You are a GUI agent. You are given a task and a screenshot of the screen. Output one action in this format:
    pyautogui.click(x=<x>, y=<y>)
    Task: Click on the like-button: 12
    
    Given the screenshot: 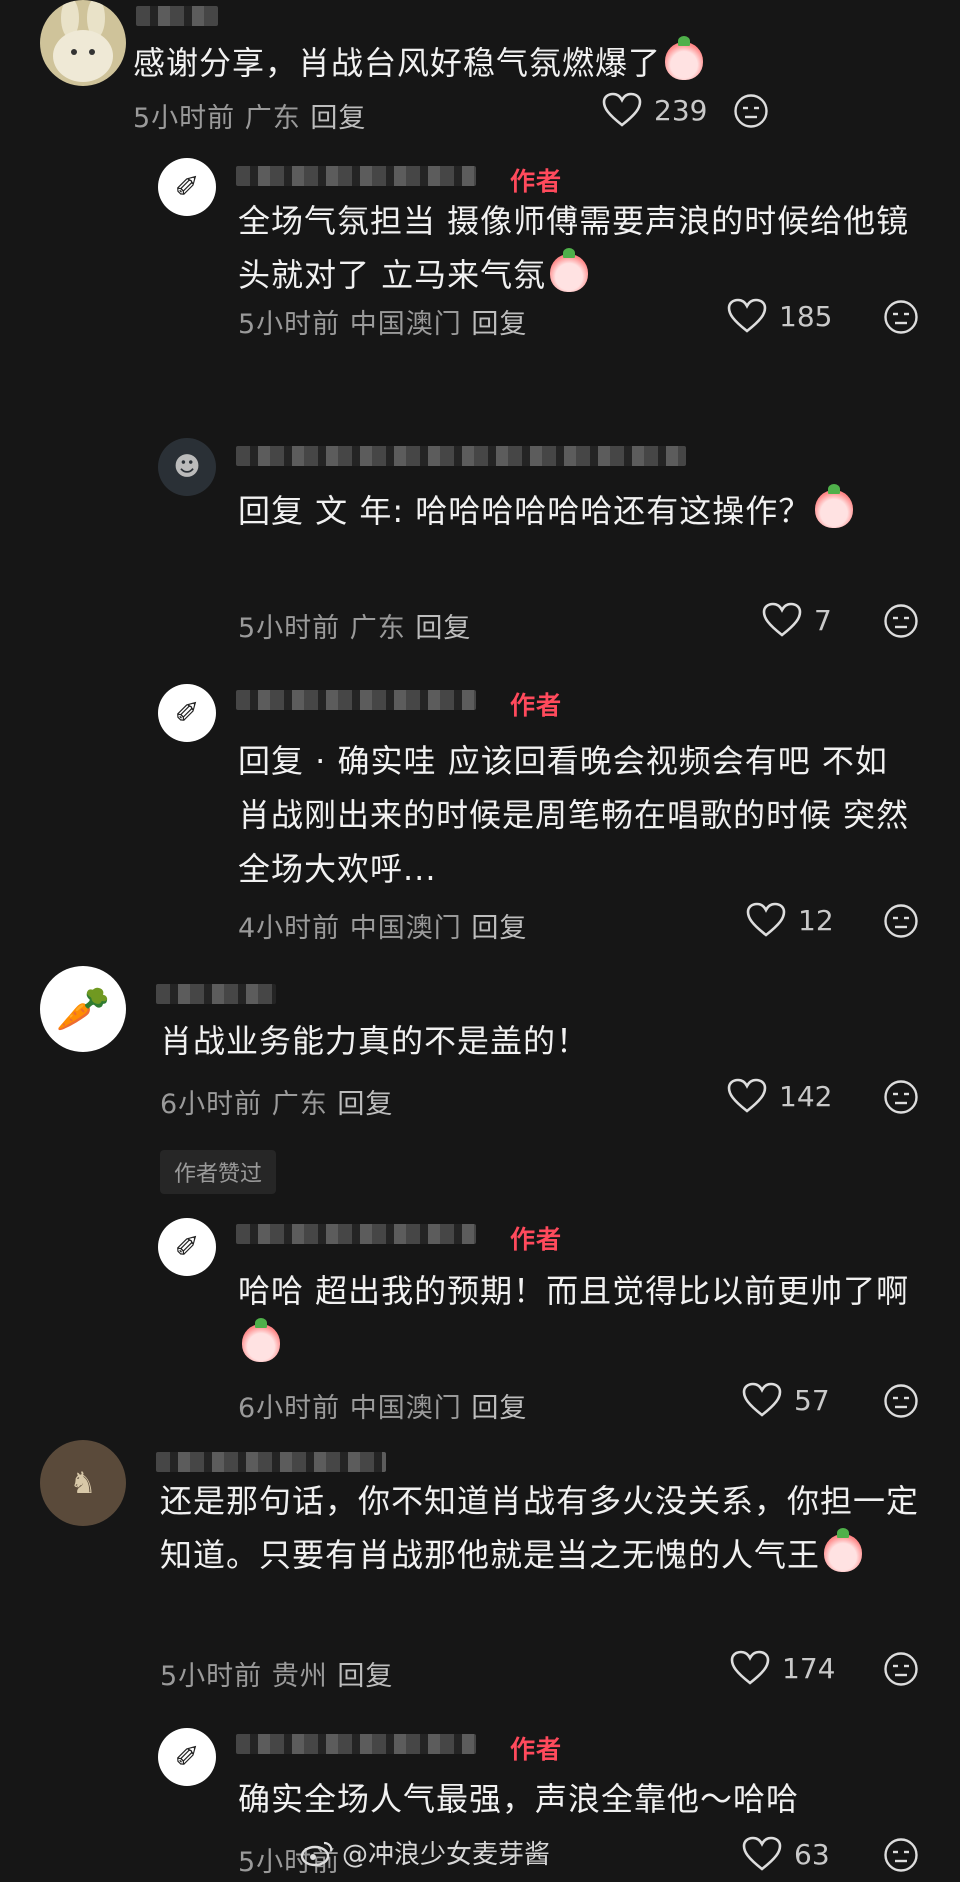 What is the action you would take?
    pyautogui.click(x=790, y=920)
    